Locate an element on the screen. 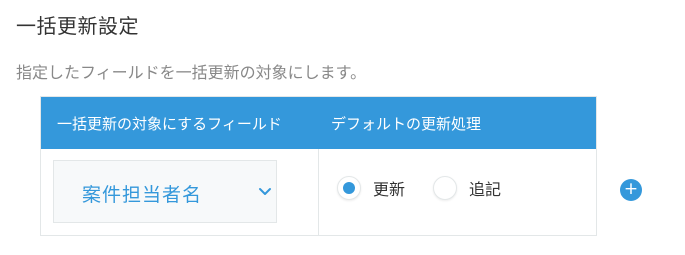 The width and height of the screenshot is (685, 255). column-header-default-action: デフォルトの更新処理 is located at coordinates (406, 123).